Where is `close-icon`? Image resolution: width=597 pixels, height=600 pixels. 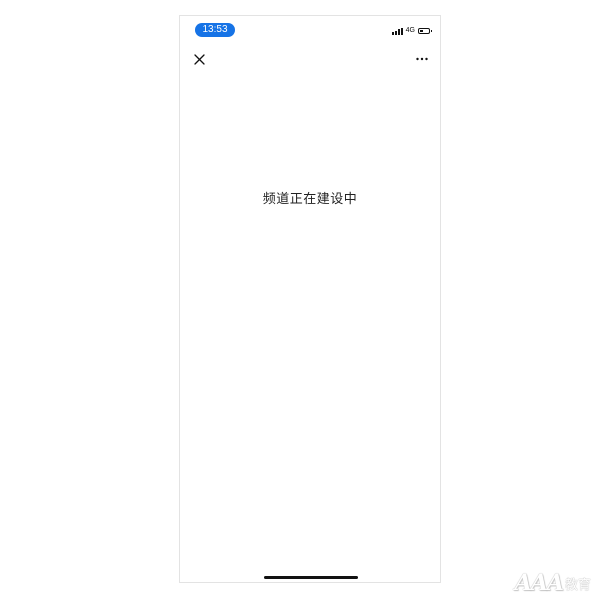
close-icon is located at coordinates (199, 59).